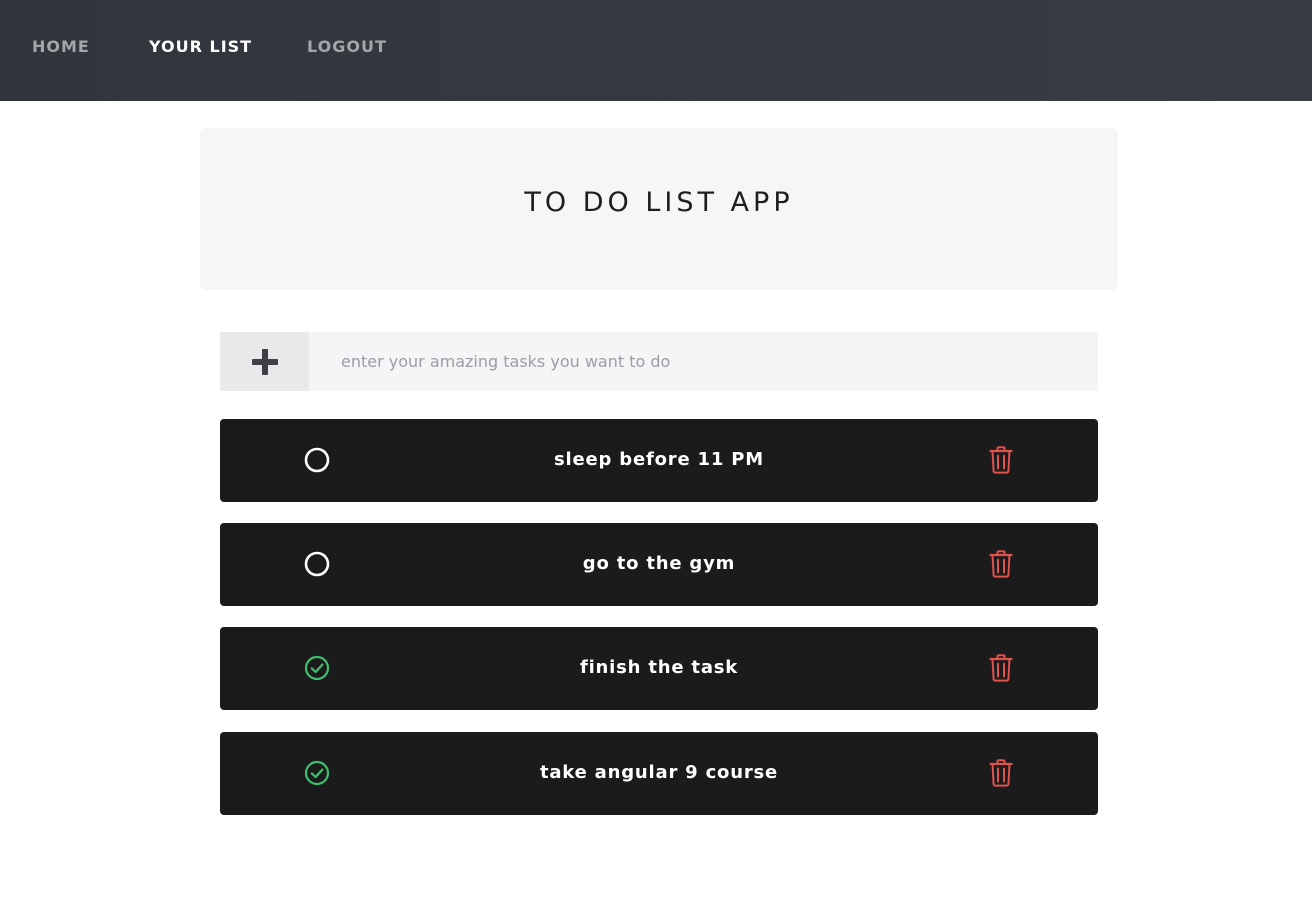 This screenshot has height=905, width=1312. Describe the element at coordinates (200, 47) in the screenshot. I see `nav-your-list-link: YOUR LIST` at that location.